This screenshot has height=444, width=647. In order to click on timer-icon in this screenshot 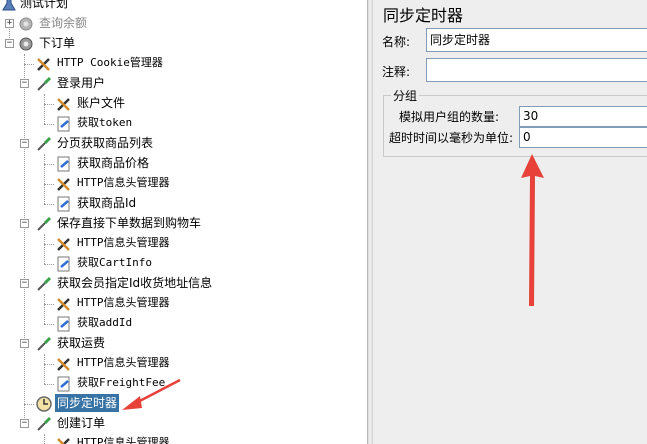, I will do `click(44, 404)`.